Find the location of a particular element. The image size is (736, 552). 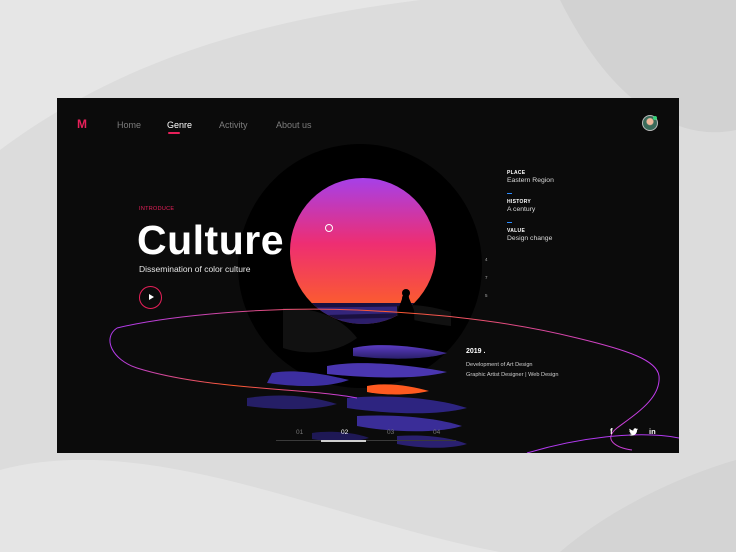

hero-title: Culture is located at coordinates (210, 240).